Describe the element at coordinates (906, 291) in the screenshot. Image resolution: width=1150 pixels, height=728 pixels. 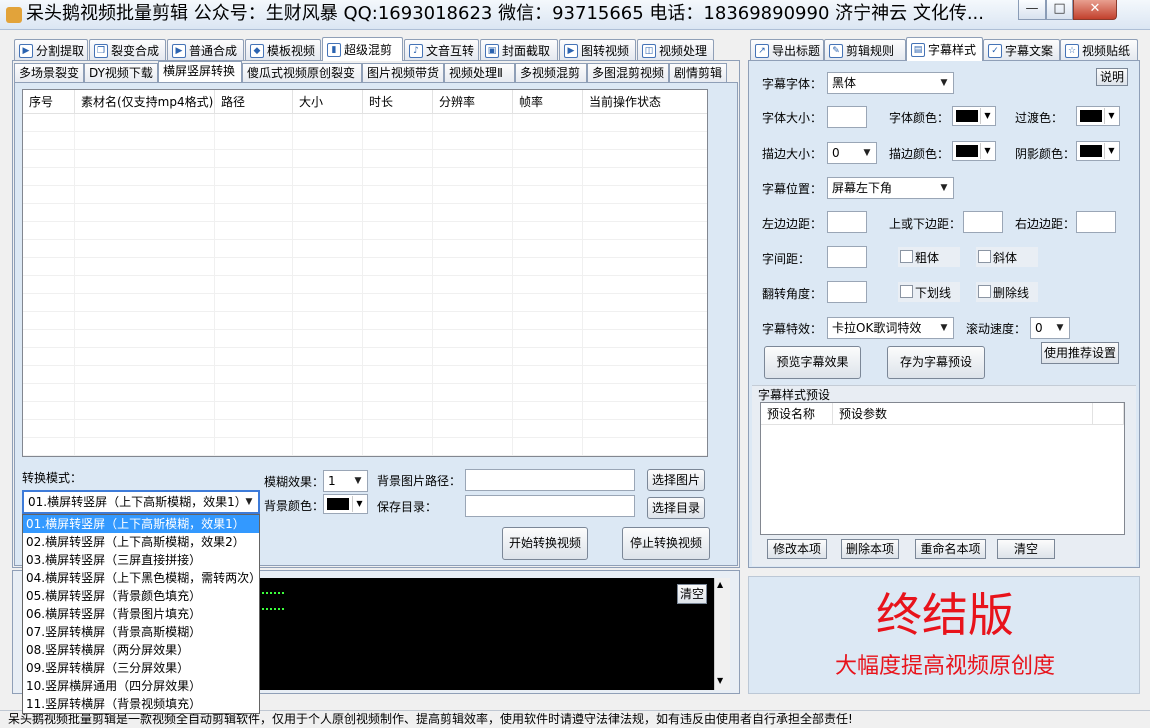
I see `underline-checkbox` at that location.